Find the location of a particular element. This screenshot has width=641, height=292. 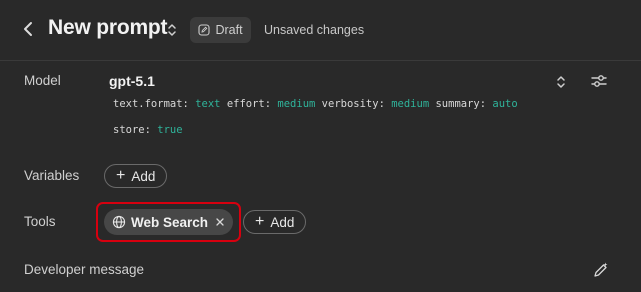

model-select-chevron-icon is located at coordinates (561, 82).